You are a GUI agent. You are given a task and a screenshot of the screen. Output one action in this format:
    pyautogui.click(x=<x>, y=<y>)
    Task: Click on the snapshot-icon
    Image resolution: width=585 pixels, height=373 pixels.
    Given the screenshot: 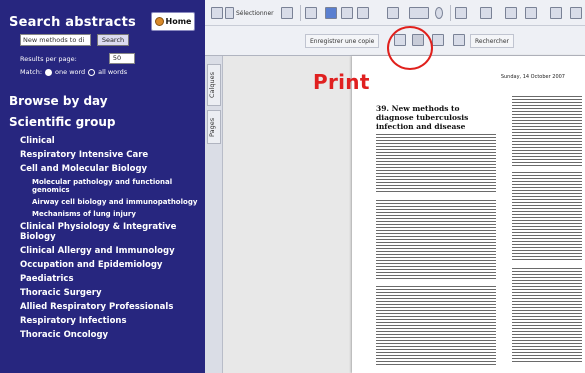 What is the action you would take?
    pyautogui.click(x=287, y=13)
    